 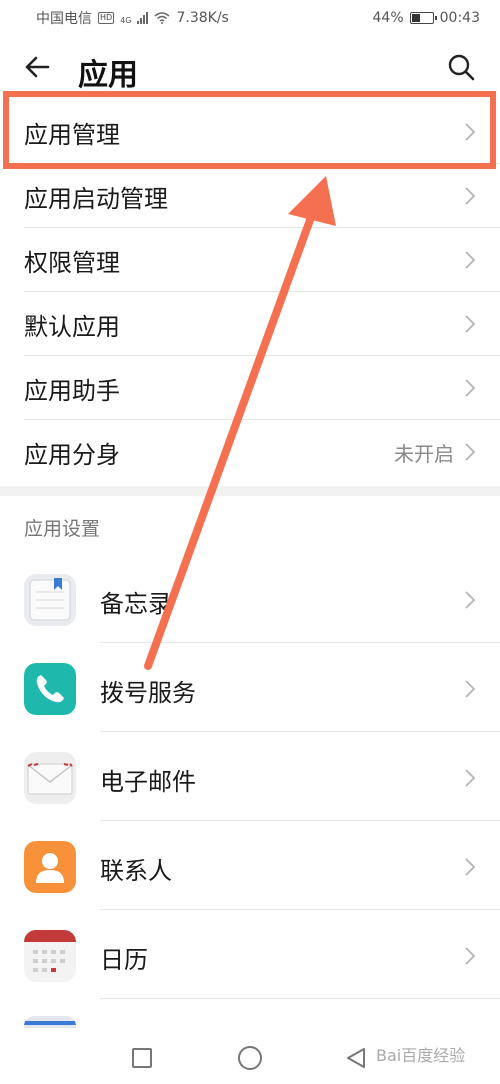 I want to click on signal-icon, so click(x=143, y=18).